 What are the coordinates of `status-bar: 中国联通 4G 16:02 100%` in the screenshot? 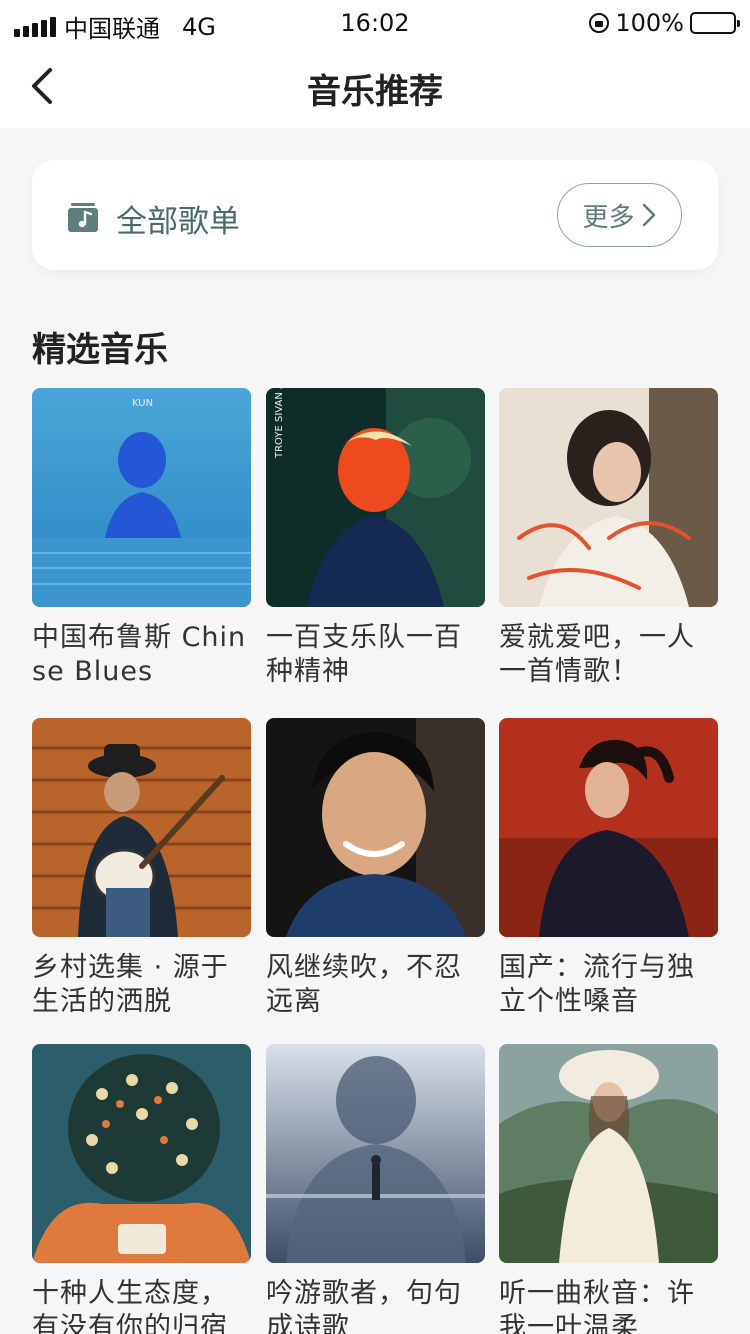 It's located at (375, 22).